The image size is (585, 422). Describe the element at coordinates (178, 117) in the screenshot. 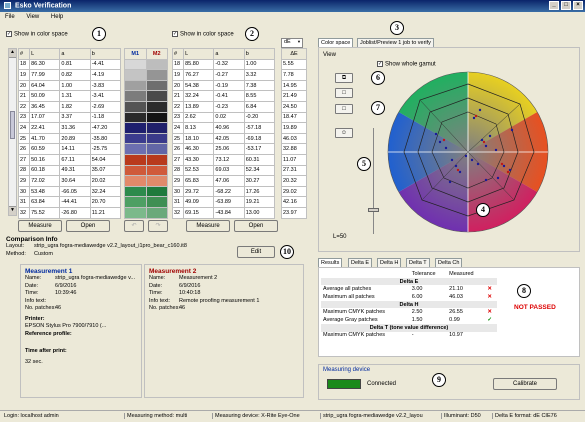

I see `table-cell: 23` at that location.